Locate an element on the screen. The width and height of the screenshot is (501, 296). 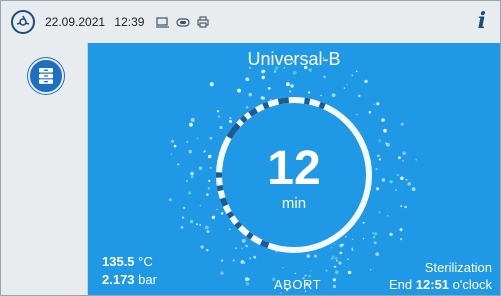
temperature-reading: 135.5 °C is located at coordinates (129, 262).